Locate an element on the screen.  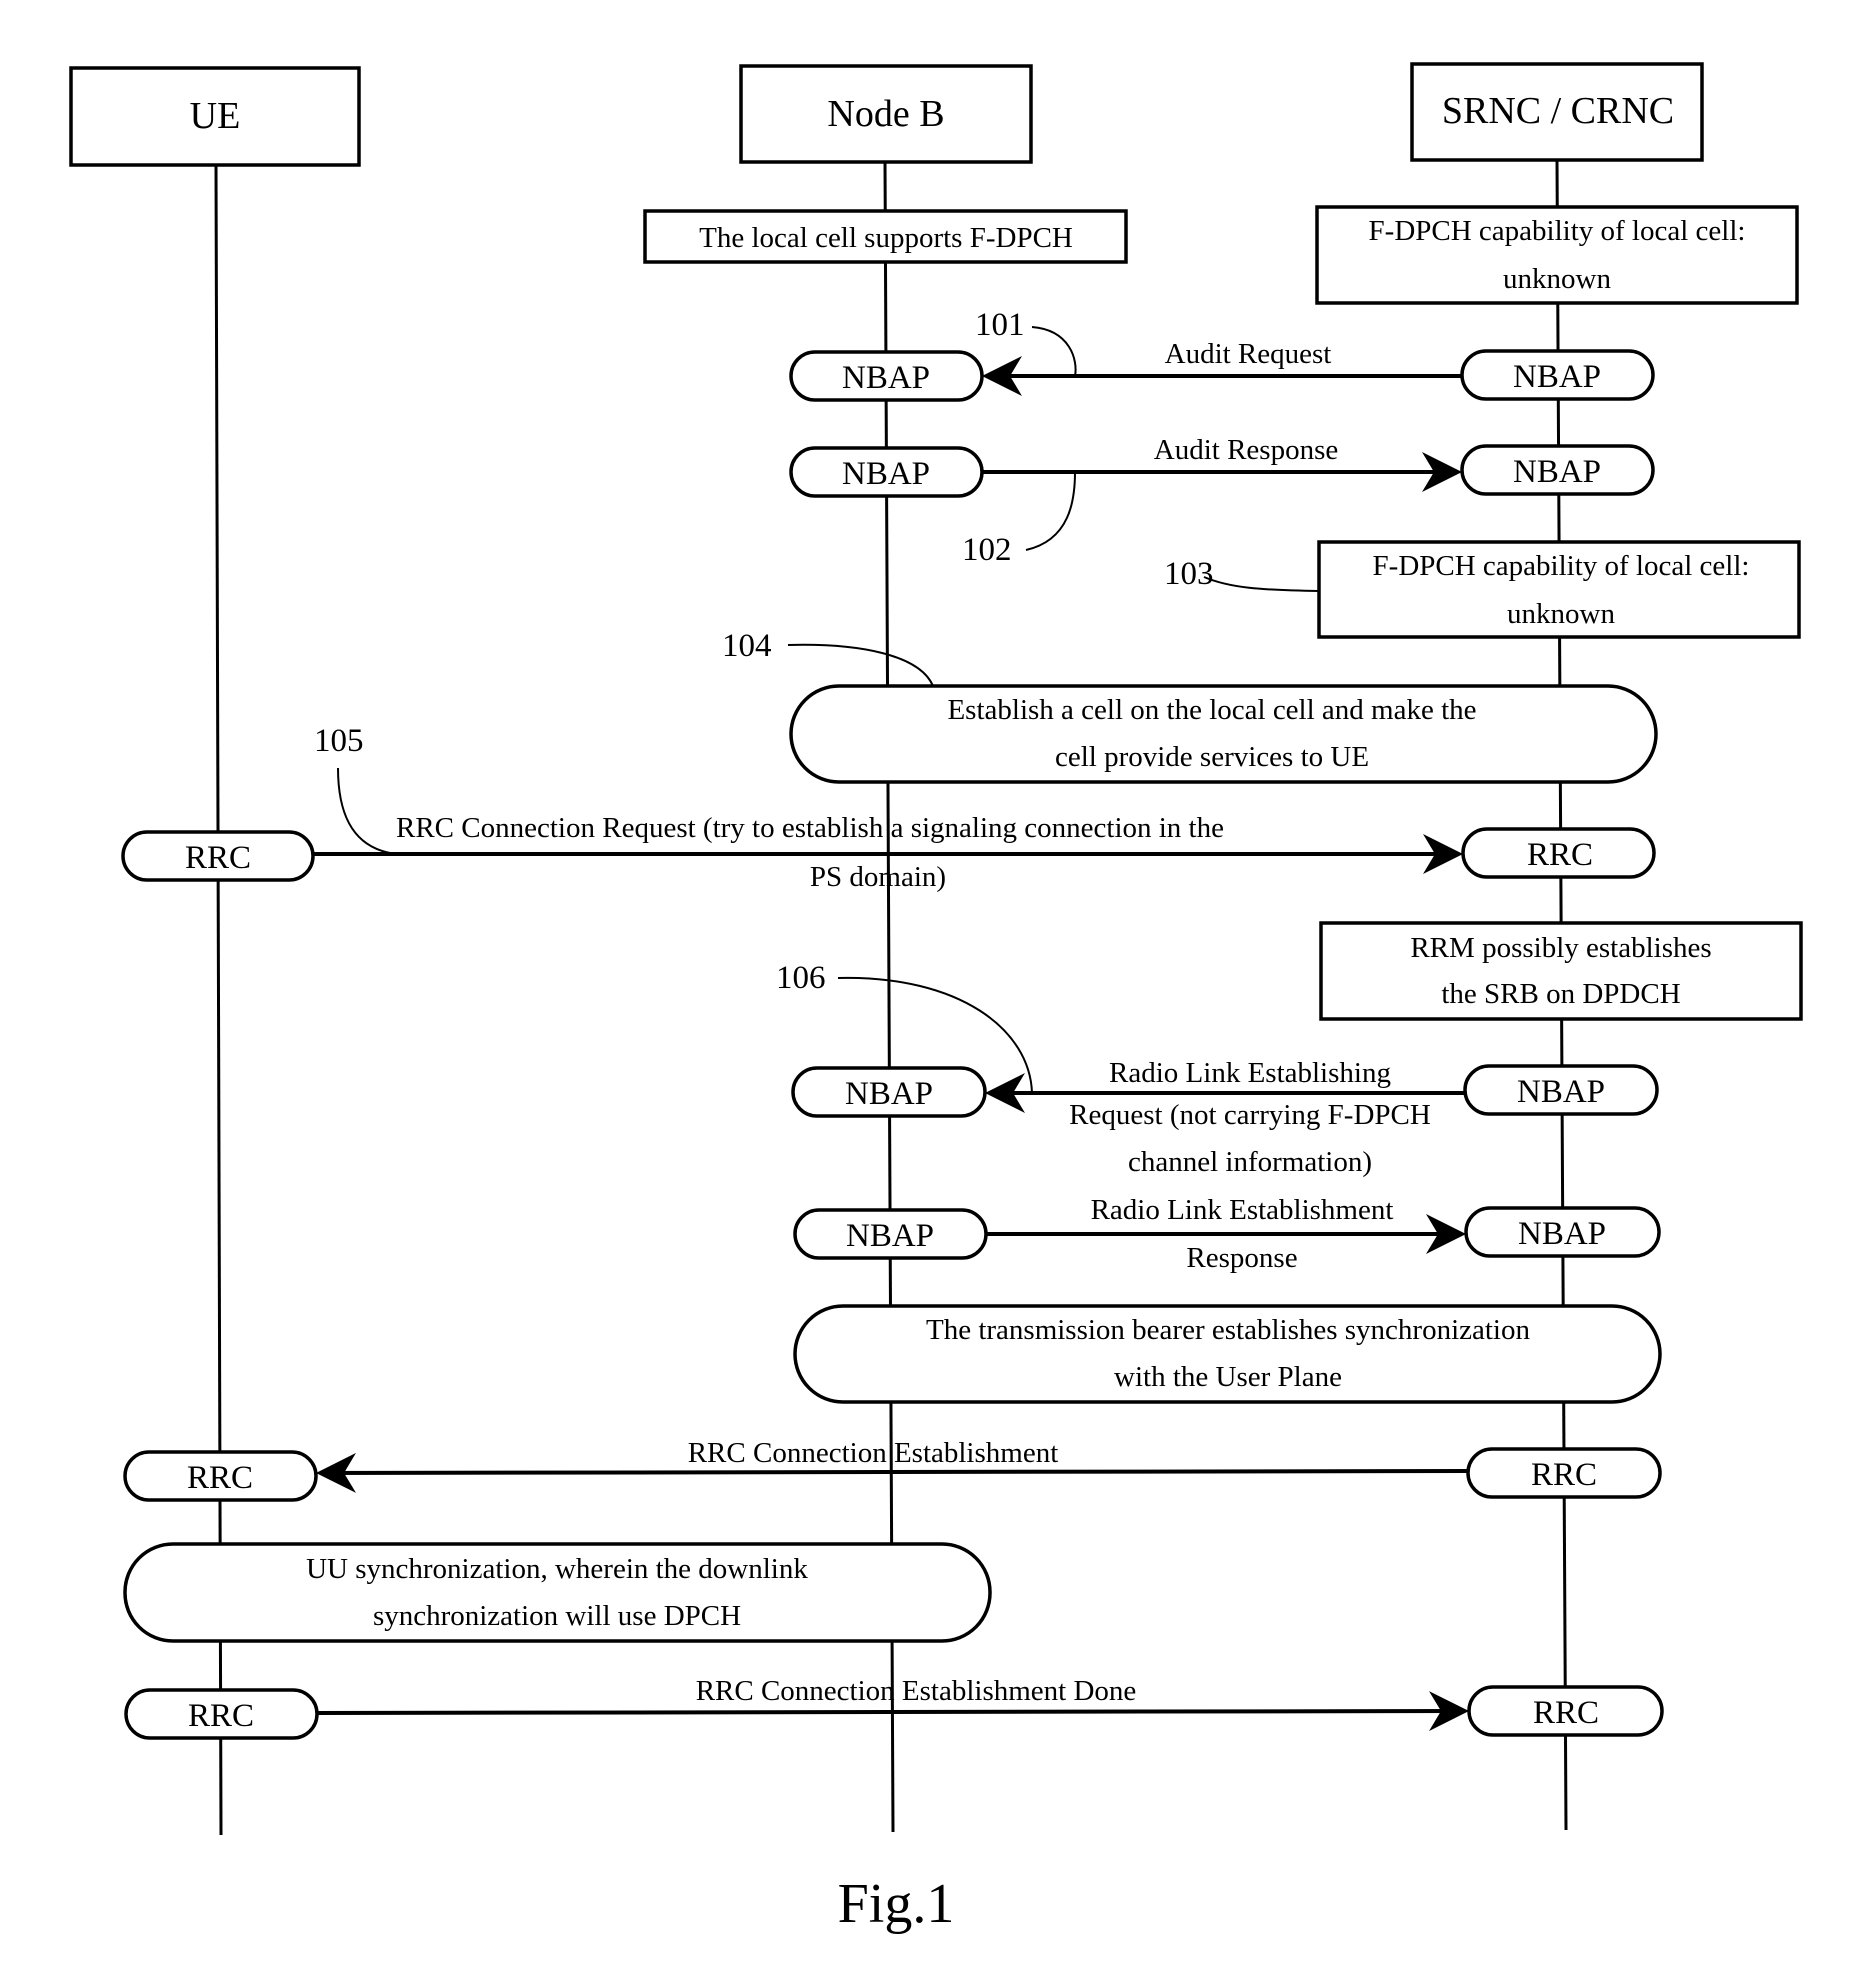
rrc-connection-establishment-done-arrow is located at coordinates (892, 1711).